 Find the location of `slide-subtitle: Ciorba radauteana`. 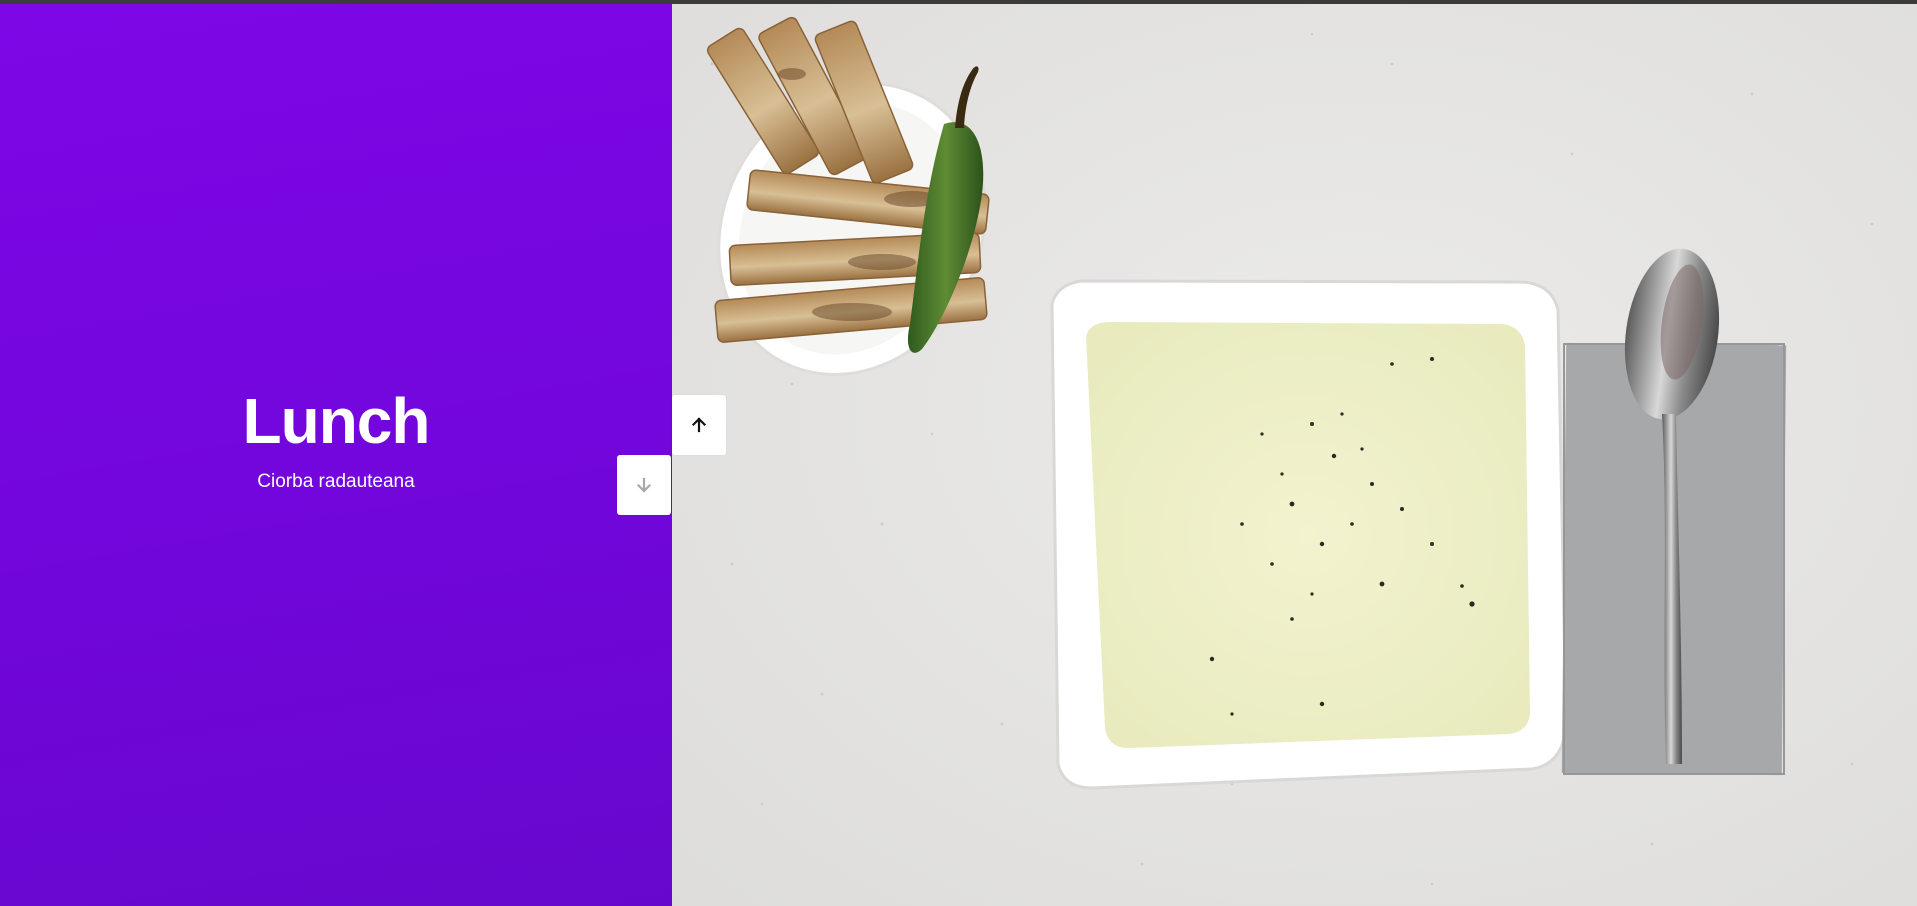

slide-subtitle: Ciorba radauteana is located at coordinates (336, 481).